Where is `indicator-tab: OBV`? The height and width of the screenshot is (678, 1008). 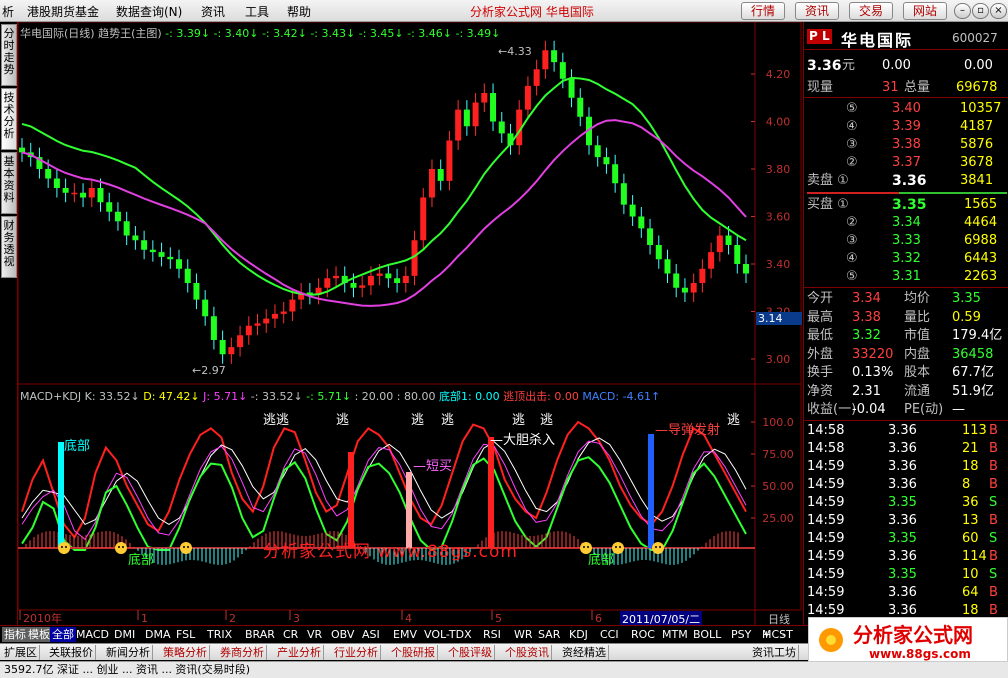
indicator-tab: OBV is located at coordinates (342, 634).